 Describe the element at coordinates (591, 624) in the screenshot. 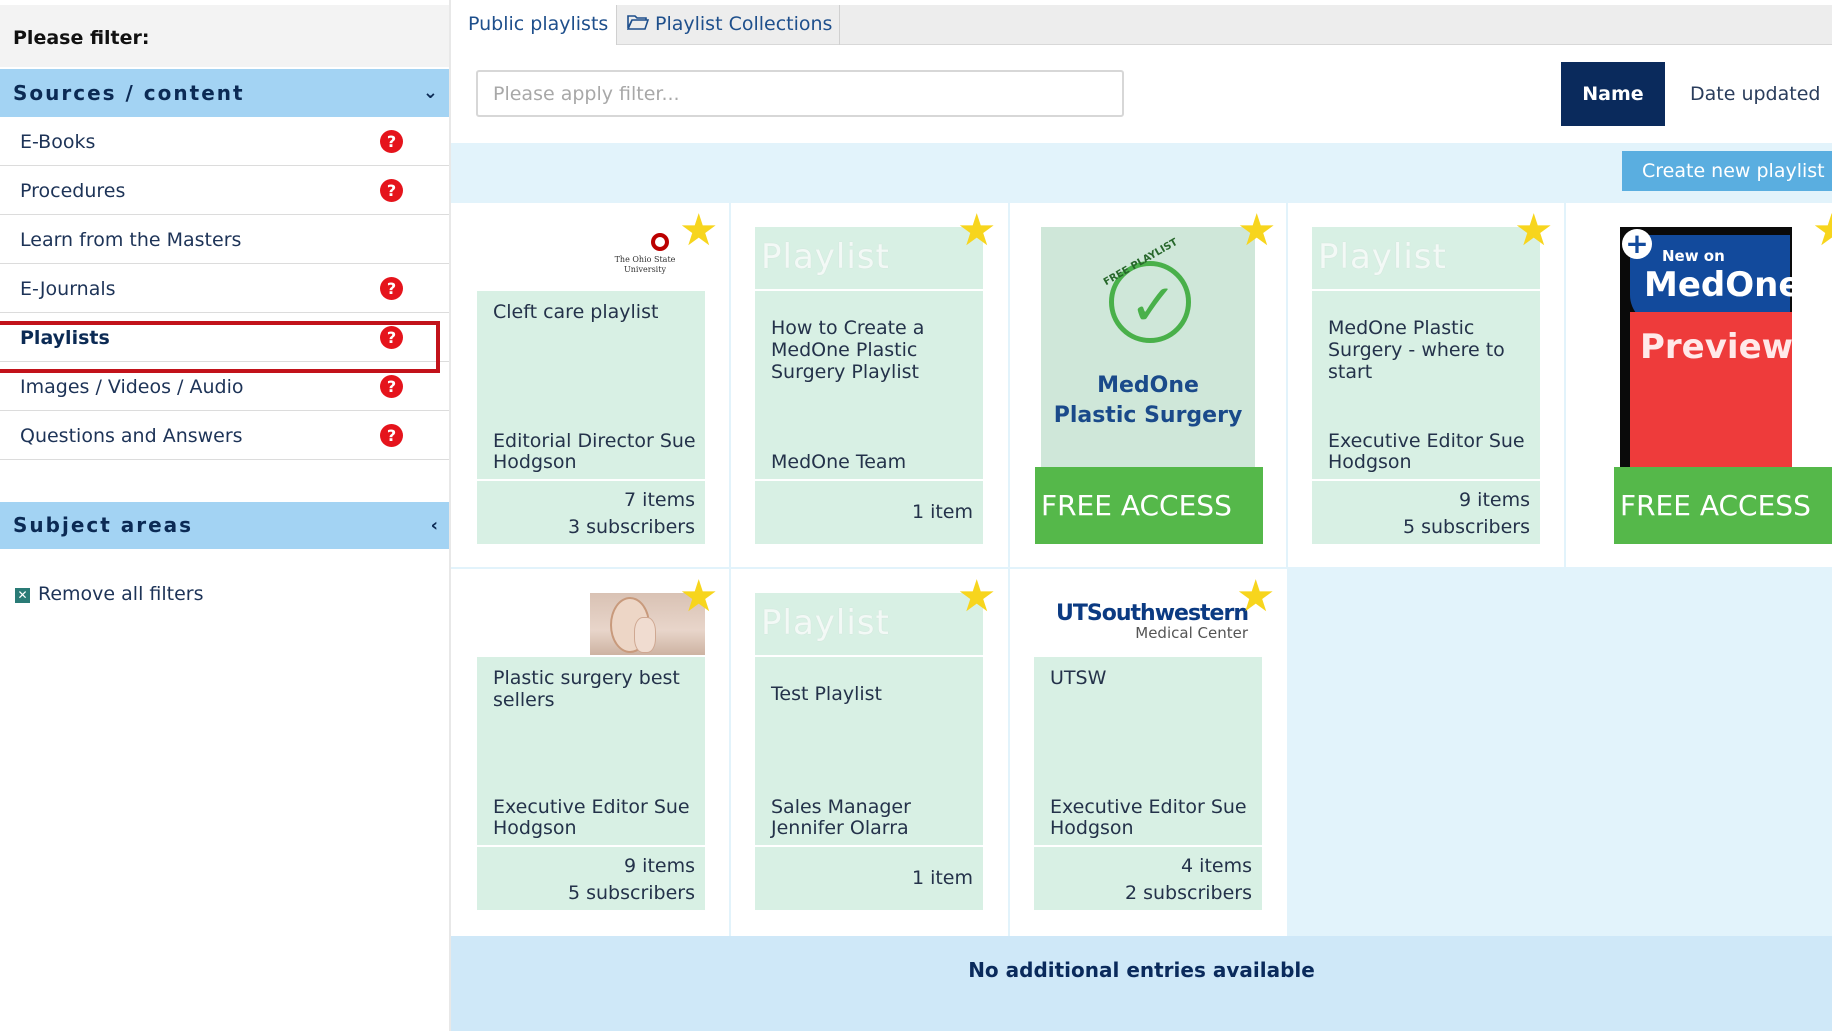

I see `face-photo-image` at that location.